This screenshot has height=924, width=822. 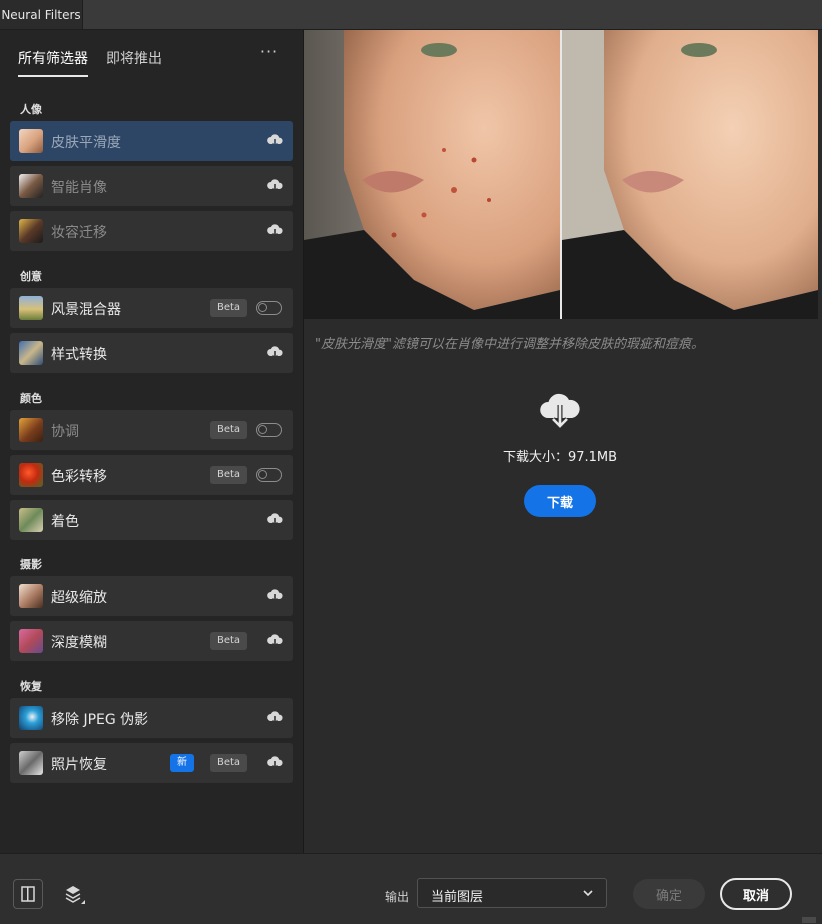 I want to click on chevron-down-icon, so click(x=588, y=893).